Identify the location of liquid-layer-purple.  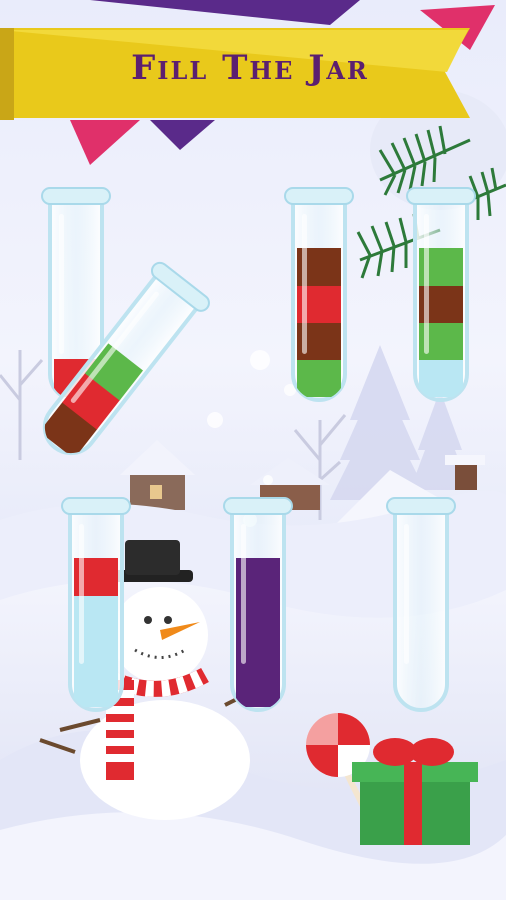
(258, 688).